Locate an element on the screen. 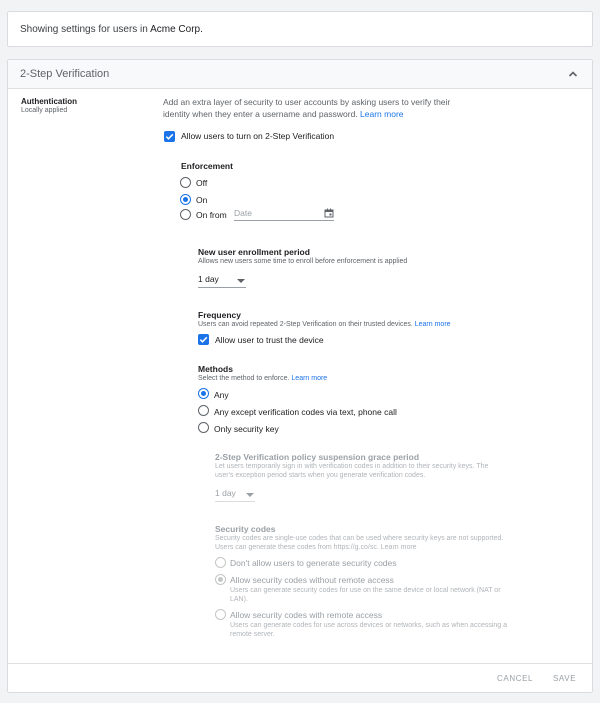 Image resolution: width=600 pixels, height=703 pixels. trust-device-label: Allow user to trust the device is located at coordinates (269, 340).